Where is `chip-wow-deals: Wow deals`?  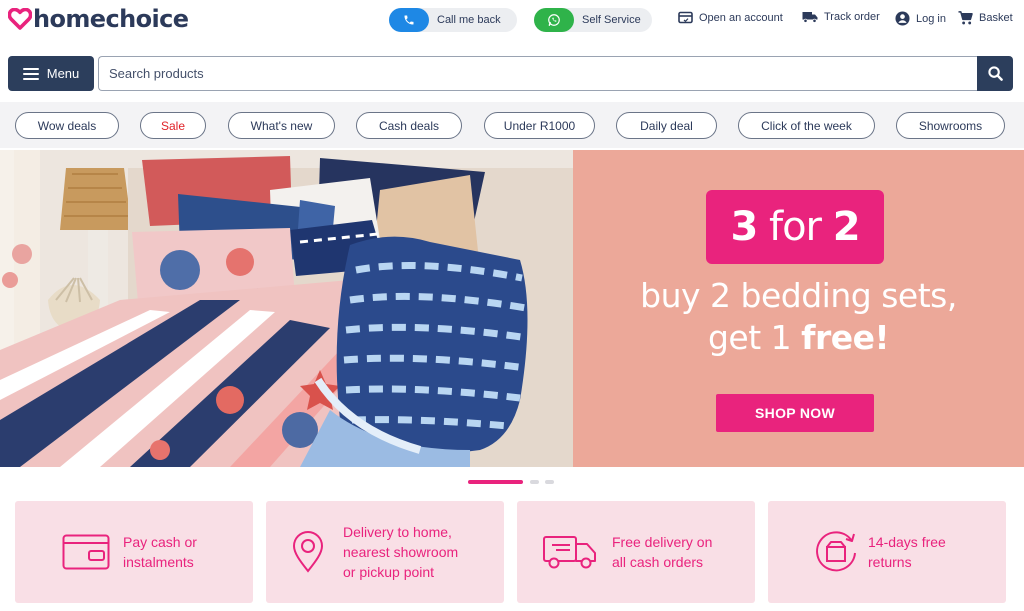
chip-wow-deals: Wow deals is located at coordinates (67, 125).